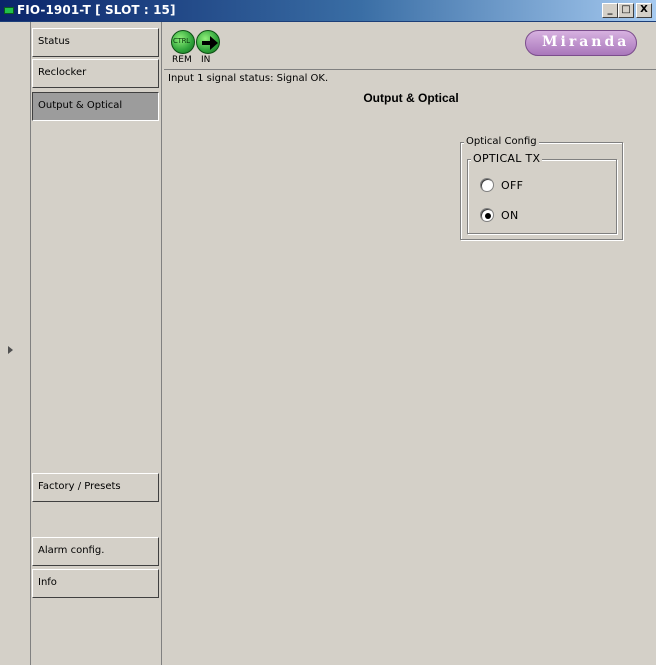 Image resolution: width=660 pixels, height=665 pixels. I want to click on radio-off, so click(487, 185).